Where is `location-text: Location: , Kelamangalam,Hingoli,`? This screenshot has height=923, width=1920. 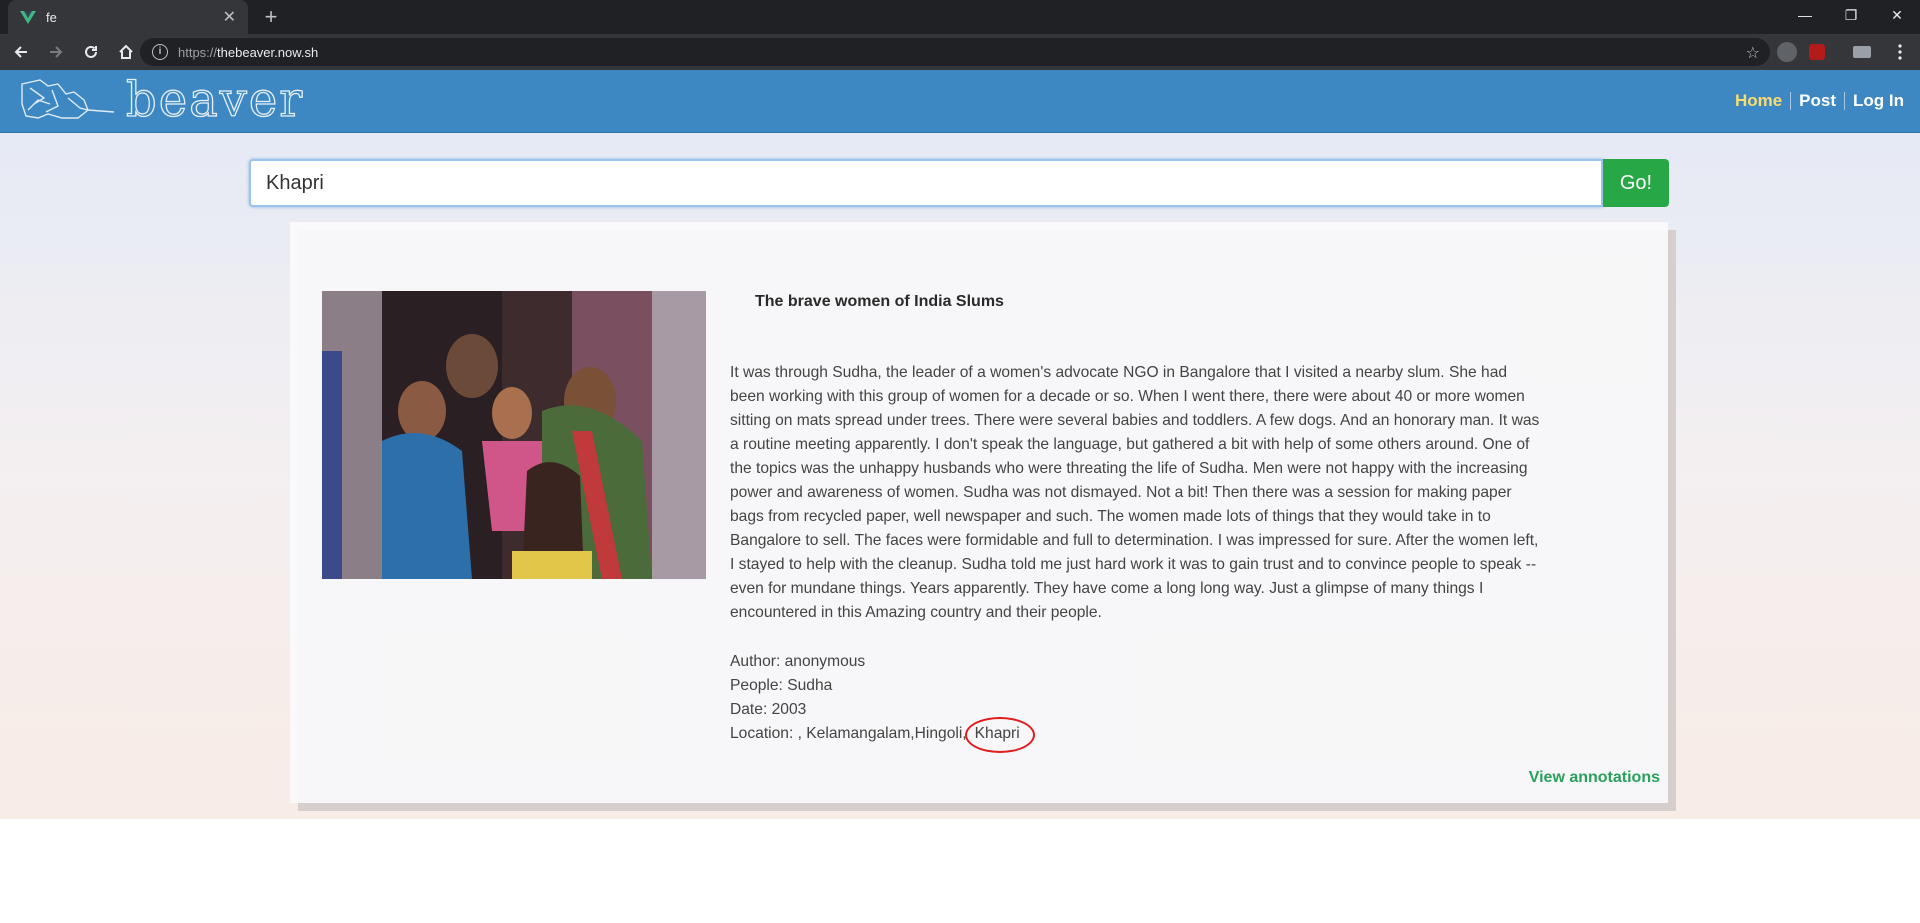 location-text: Location: , Kelamangalam,Hingoli, is located at coordinates (848, 733).